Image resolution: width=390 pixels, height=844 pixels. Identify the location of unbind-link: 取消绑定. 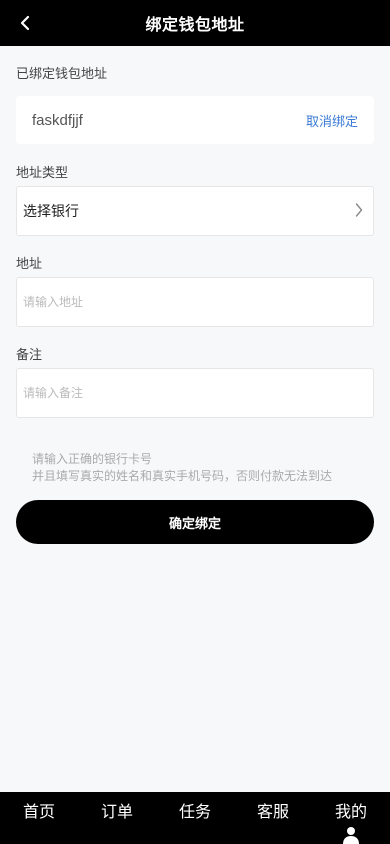
(332, 120).